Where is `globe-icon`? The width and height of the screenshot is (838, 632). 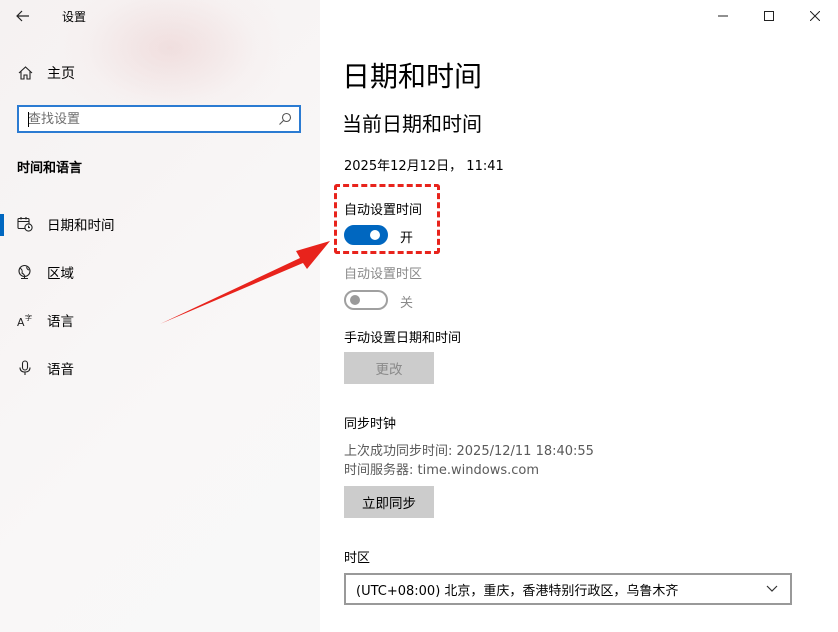
globe-icon is located at coordinates (25, 272).